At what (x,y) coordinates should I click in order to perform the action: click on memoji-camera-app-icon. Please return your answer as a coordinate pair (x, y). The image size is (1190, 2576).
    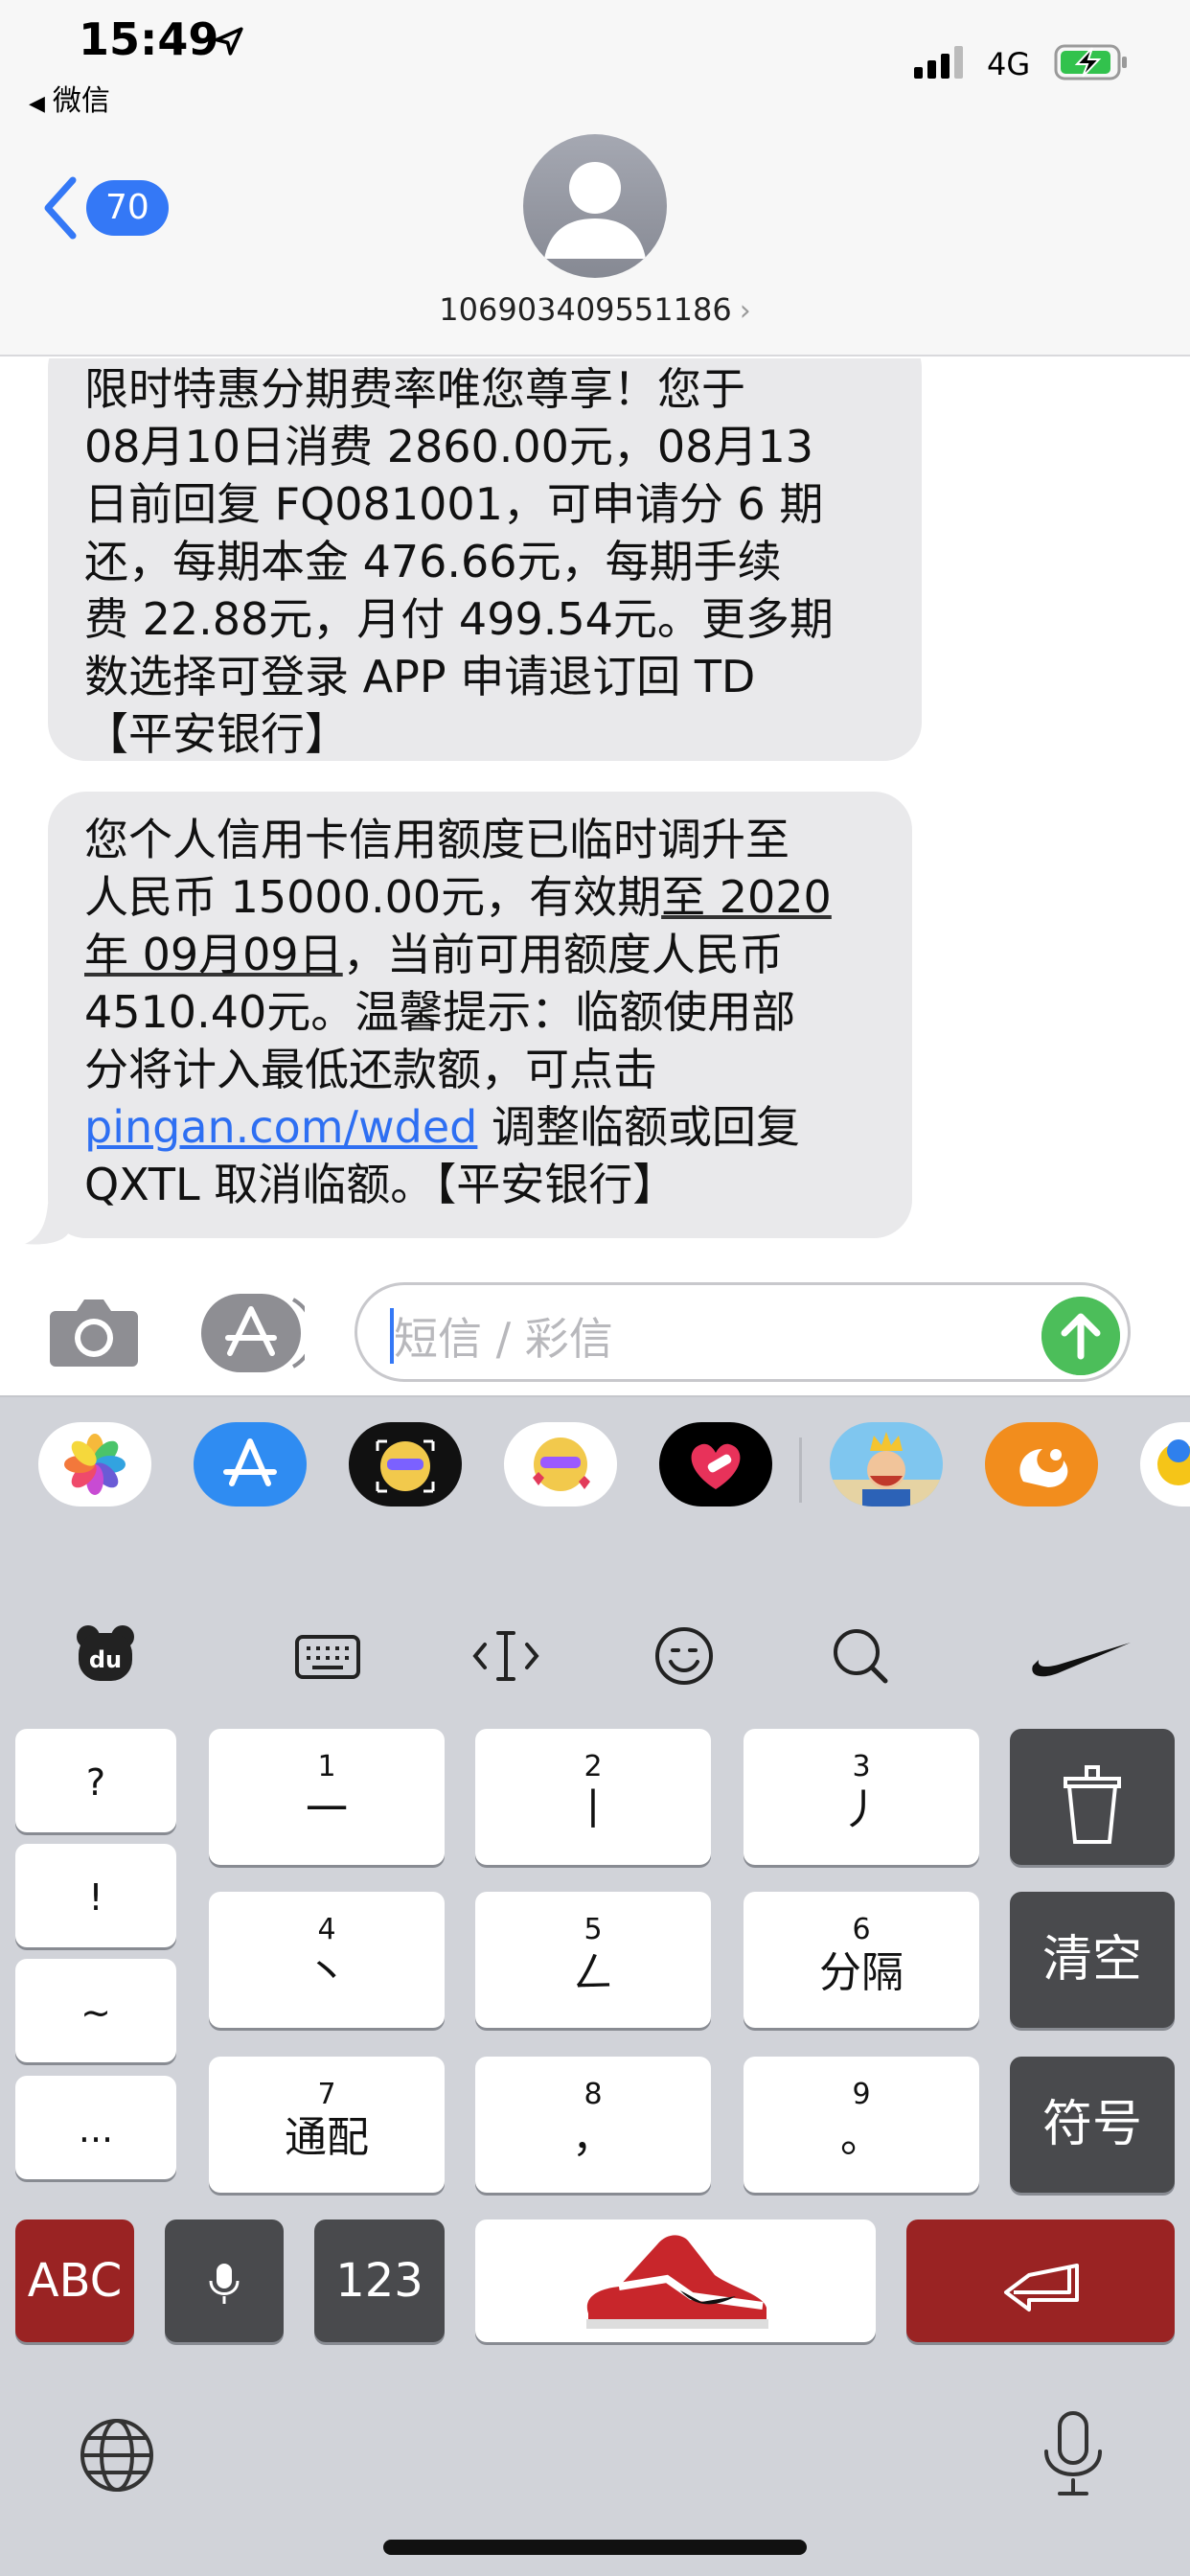
    Looking at the image, I should click on (405, 1464).